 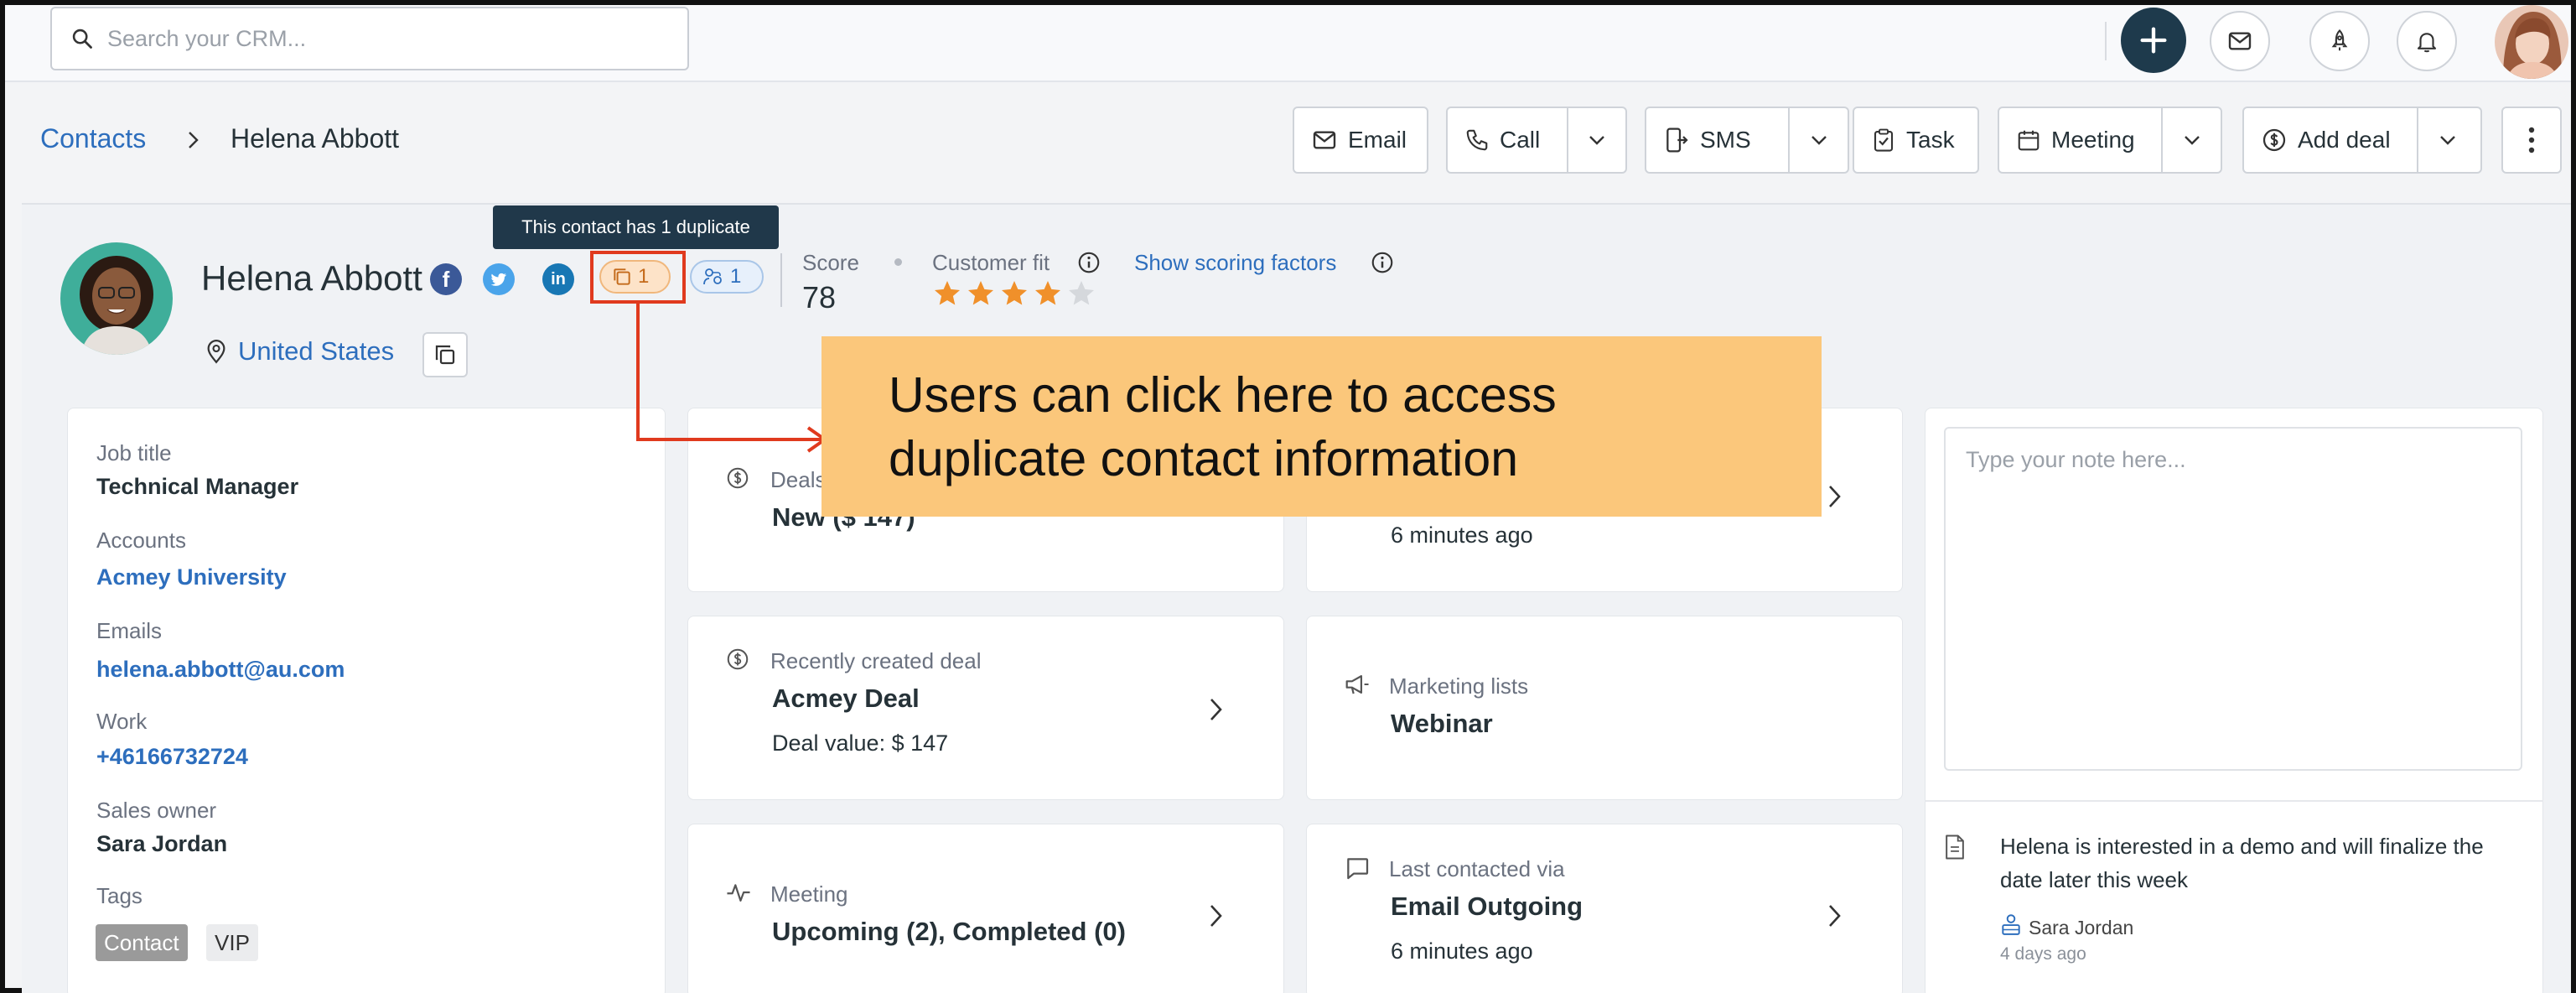 What do you see at coordinates (2029, 140) in the screenshot?
I see `calendar-icon` at bounding box center [2029, 140].